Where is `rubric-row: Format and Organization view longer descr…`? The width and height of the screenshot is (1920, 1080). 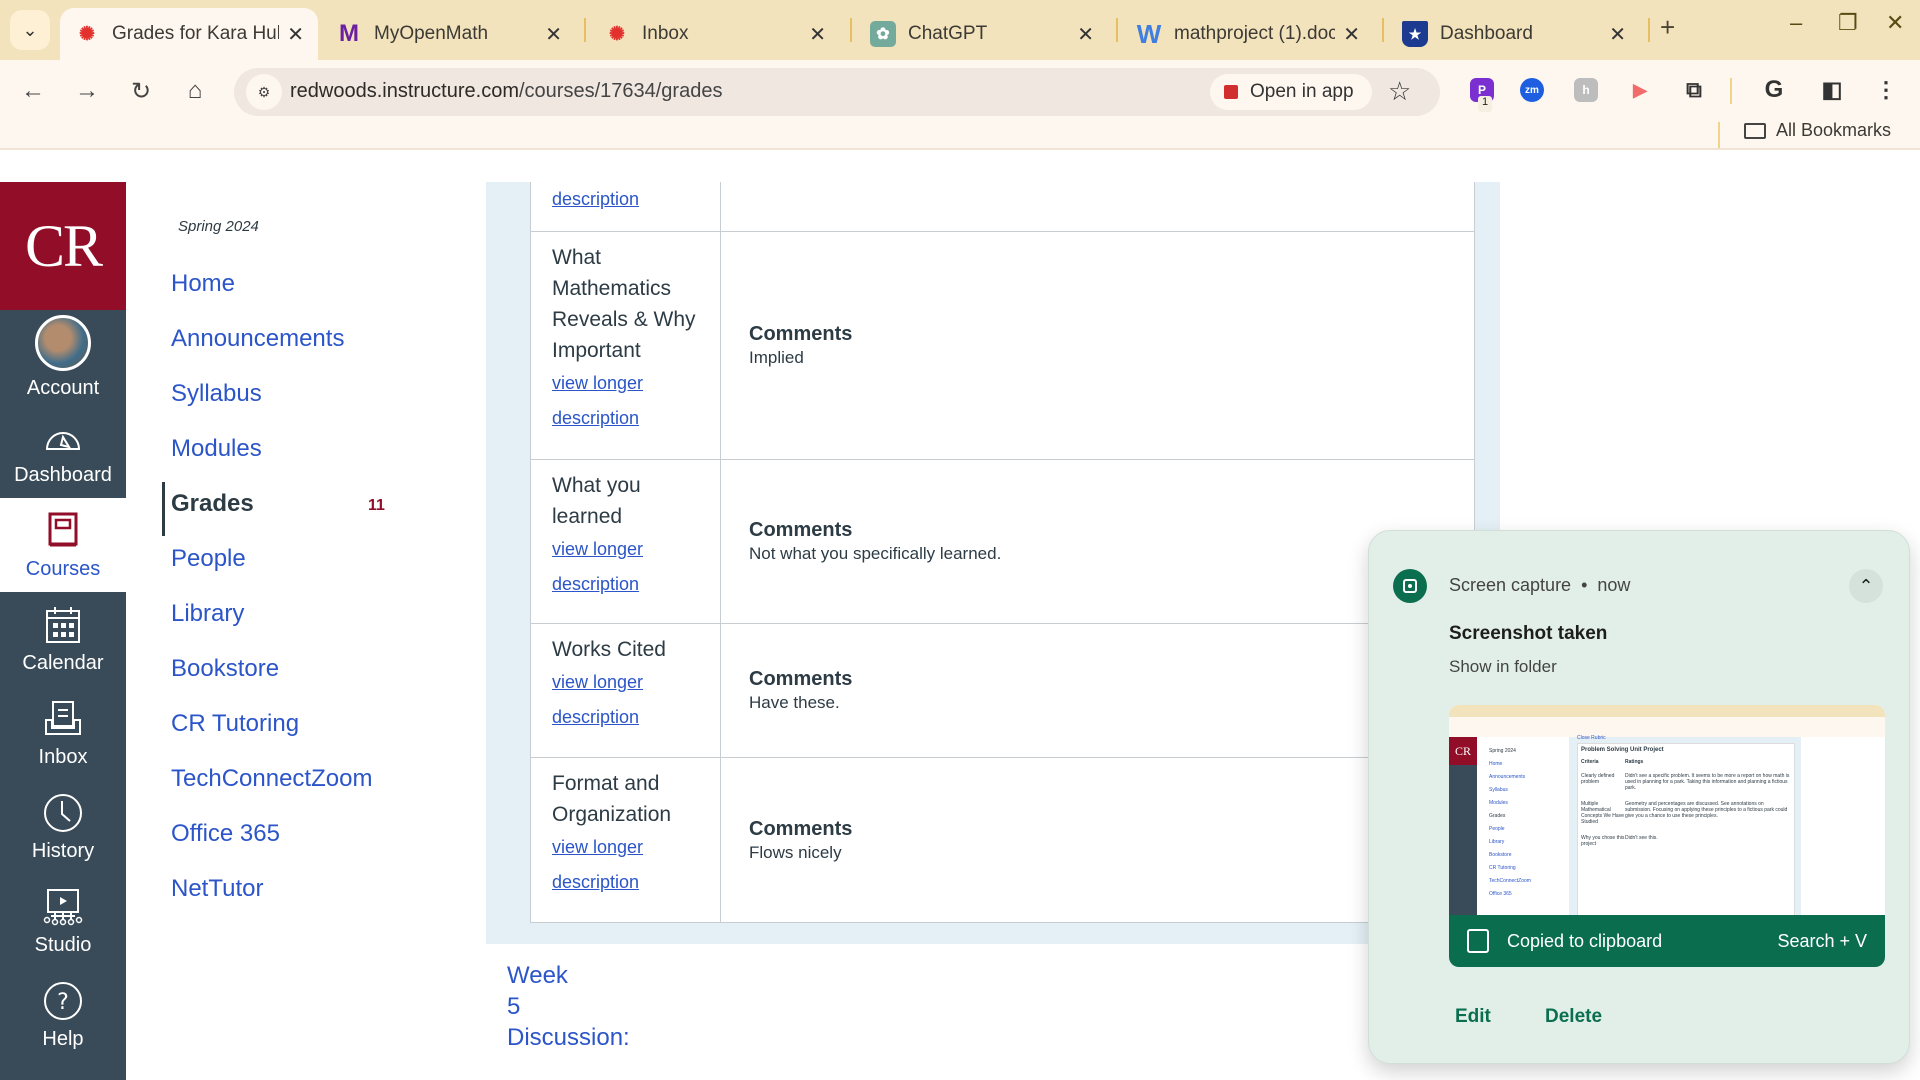
rubric-row: Format and Organization view longer descr… is located at coordinates (1002, 840).